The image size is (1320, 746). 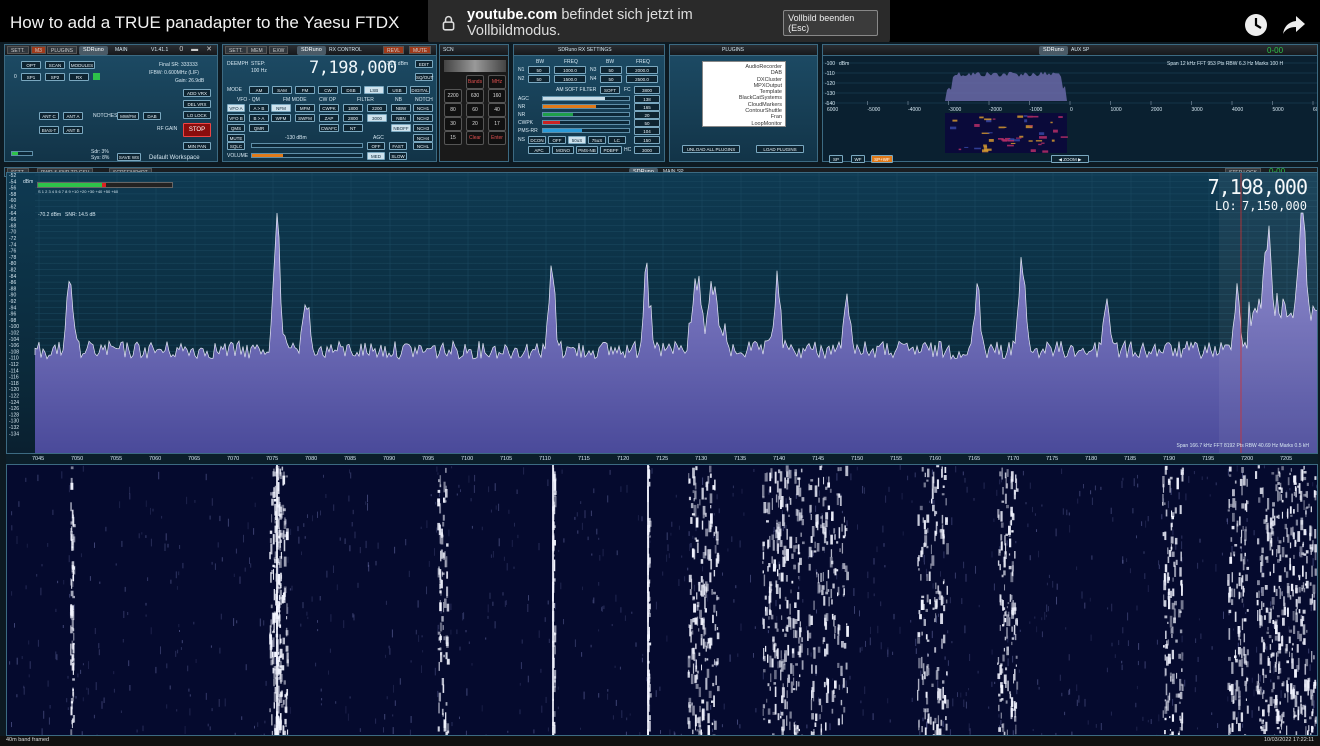 I want to click on rx-cwpk-button: CWPK, so click(x=329, y=108).